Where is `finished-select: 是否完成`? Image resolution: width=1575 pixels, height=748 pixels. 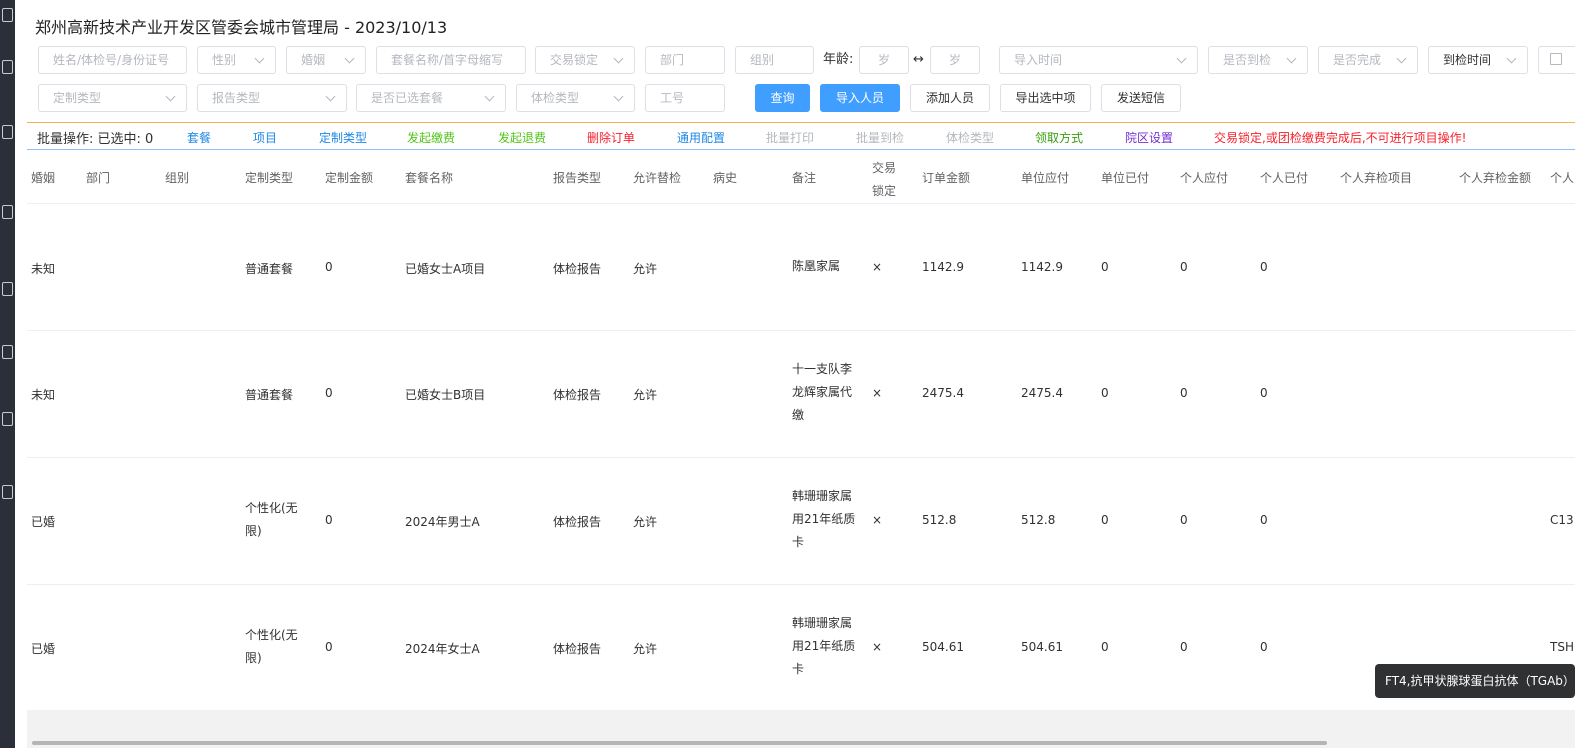 finished-select: 是否完成 is located at coordinates (1368, 60).